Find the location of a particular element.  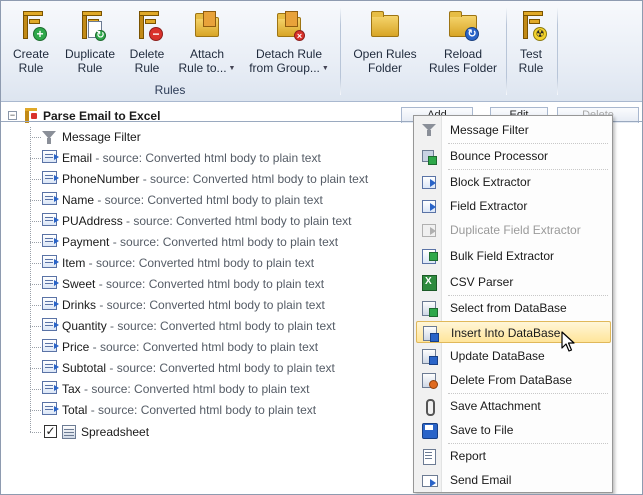

test-rule-icon: ☢ is located at coordinates (531, 25).